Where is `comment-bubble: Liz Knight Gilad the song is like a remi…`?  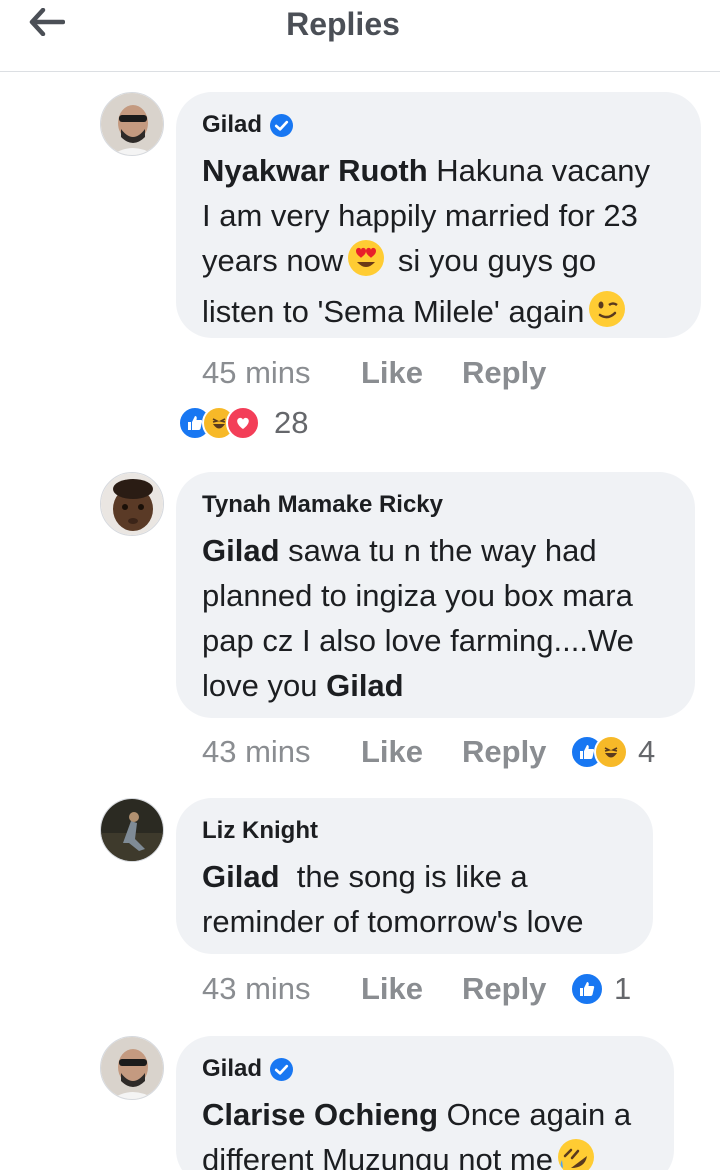
comment-bubble: Liz Knight Gilad the song is like a remi… is located at coordinates (414, 876).